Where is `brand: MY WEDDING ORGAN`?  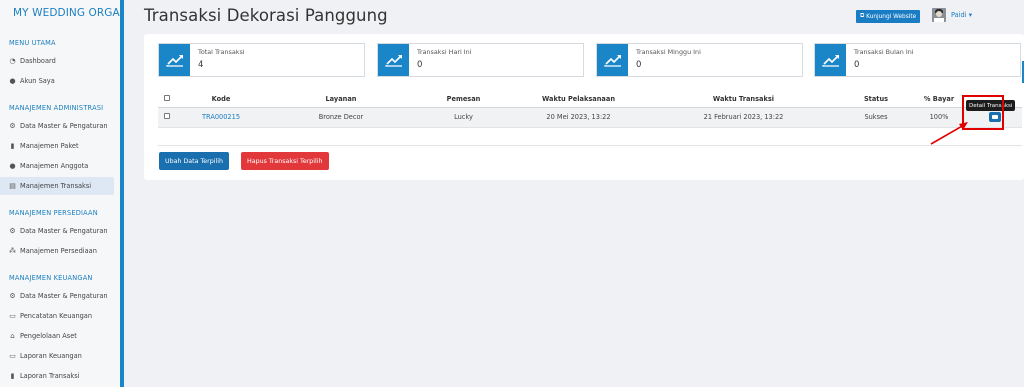 brand: MY WEDDING ORGAN is located at coordinates (60, 13).